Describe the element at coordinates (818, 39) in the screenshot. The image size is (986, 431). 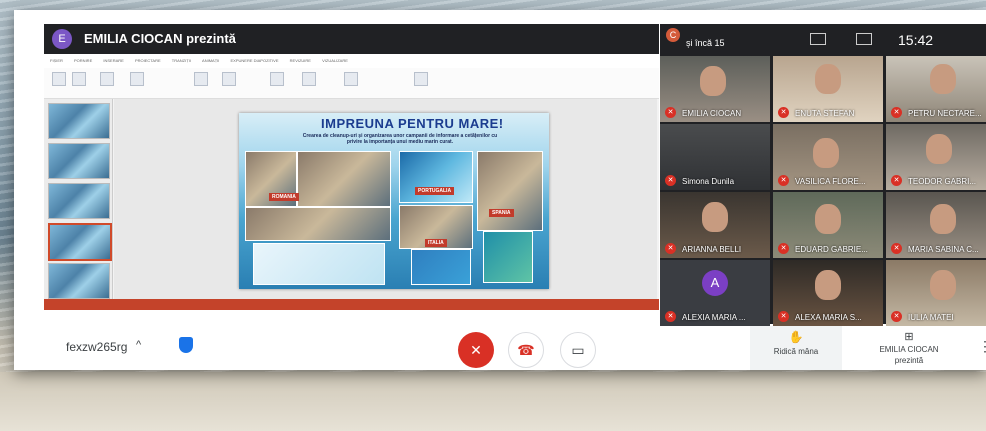
I see `captions-icon` at that location.